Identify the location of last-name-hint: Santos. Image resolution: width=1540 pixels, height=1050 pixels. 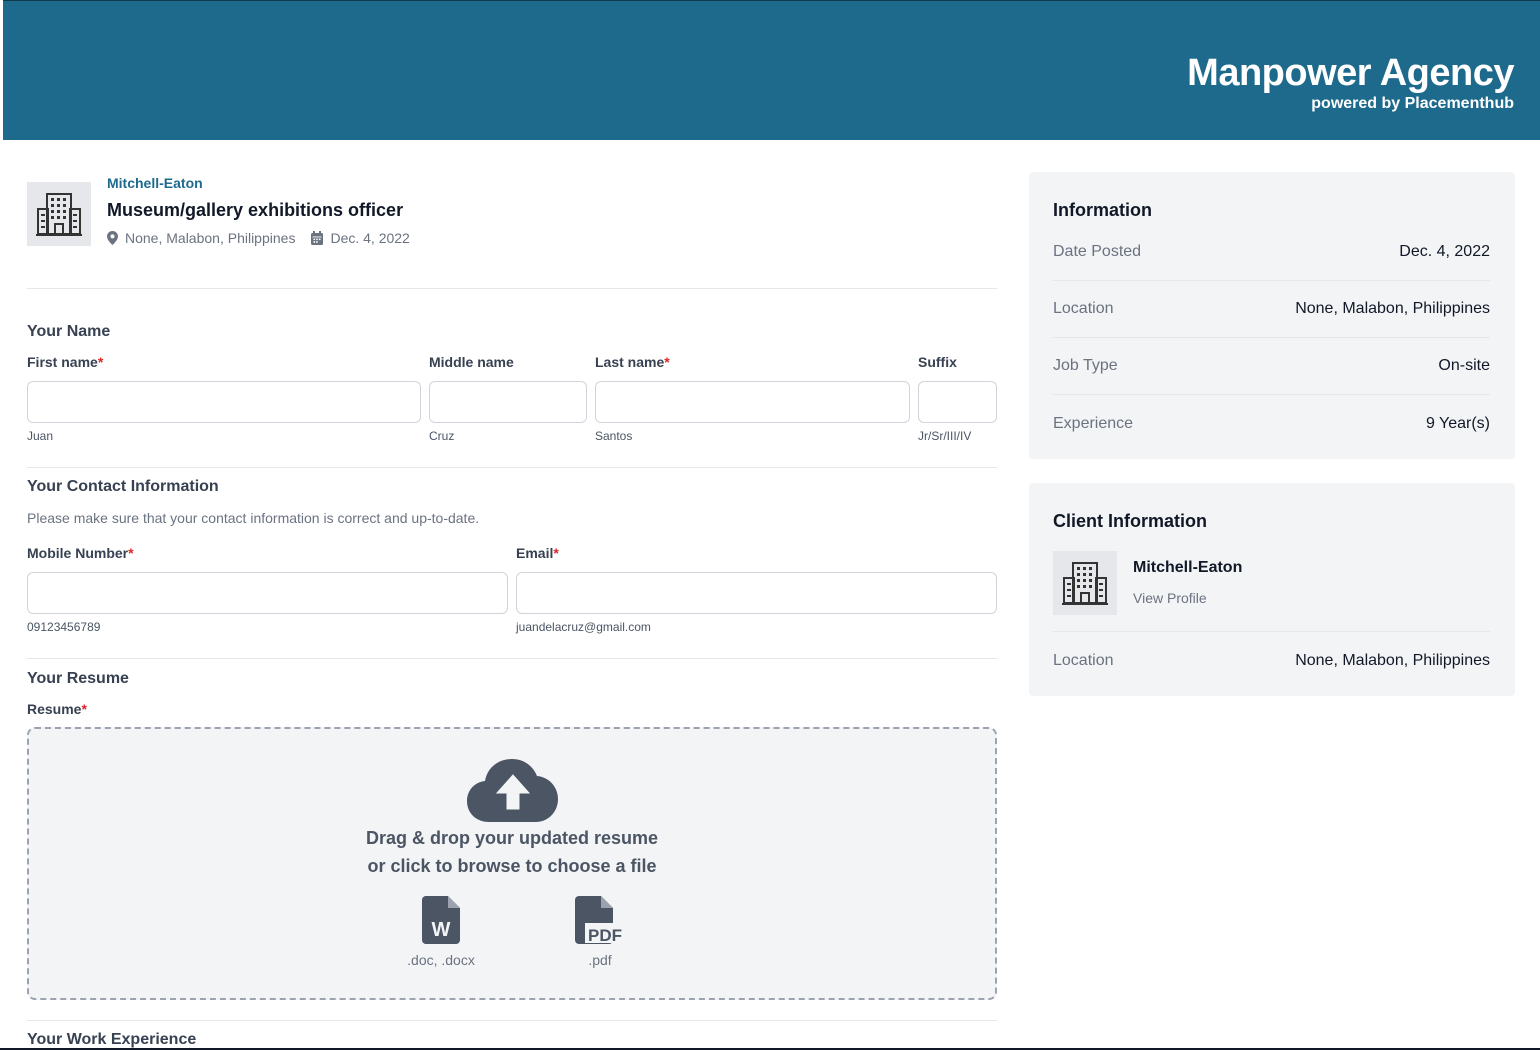
(614, 436).